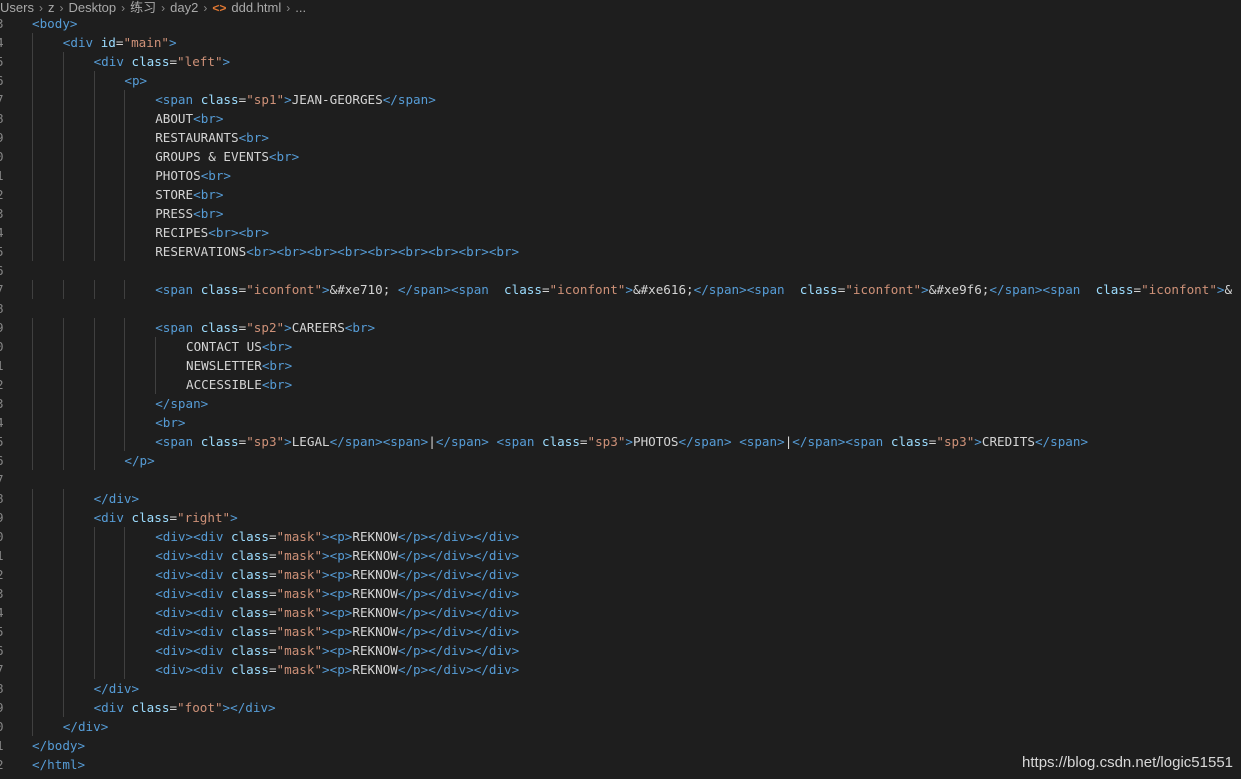  What do you see at coordinates (620, 175) in the screenshot?
I see `code-line: 1 PHOTOS<br>` at bounding box center [620, 175].